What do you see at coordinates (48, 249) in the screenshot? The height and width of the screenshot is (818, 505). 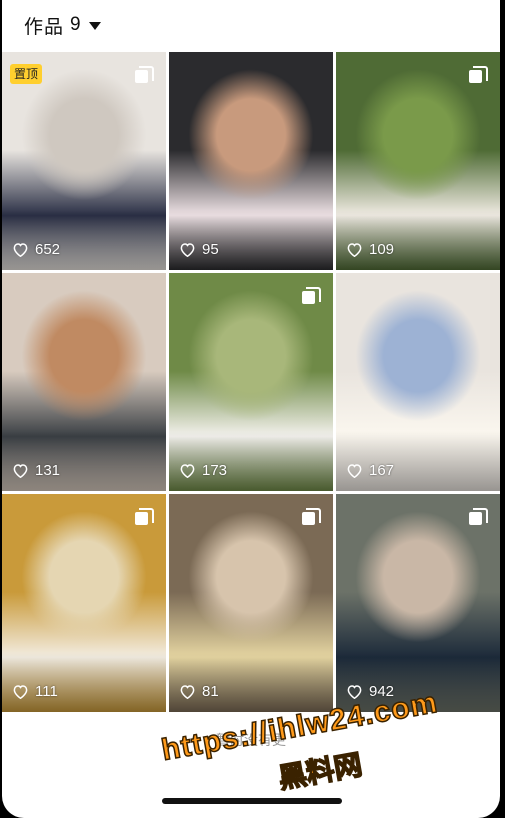 I see `like-count-value: 652` at bounding box center [48, 249].